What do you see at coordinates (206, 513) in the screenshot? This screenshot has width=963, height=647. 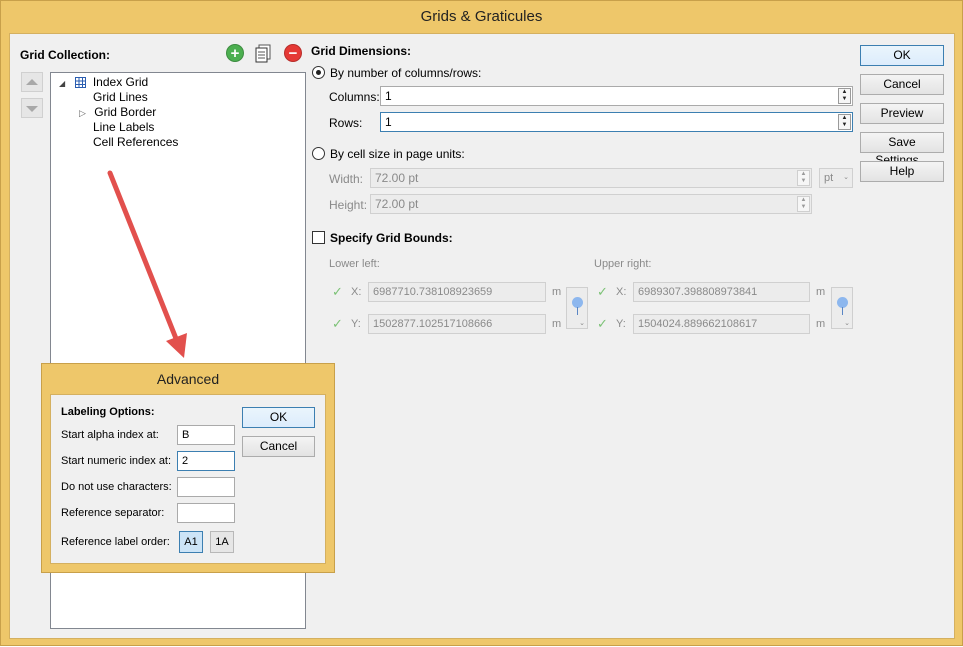 I see `reference-separator-input` at bounding box center [206, 513].